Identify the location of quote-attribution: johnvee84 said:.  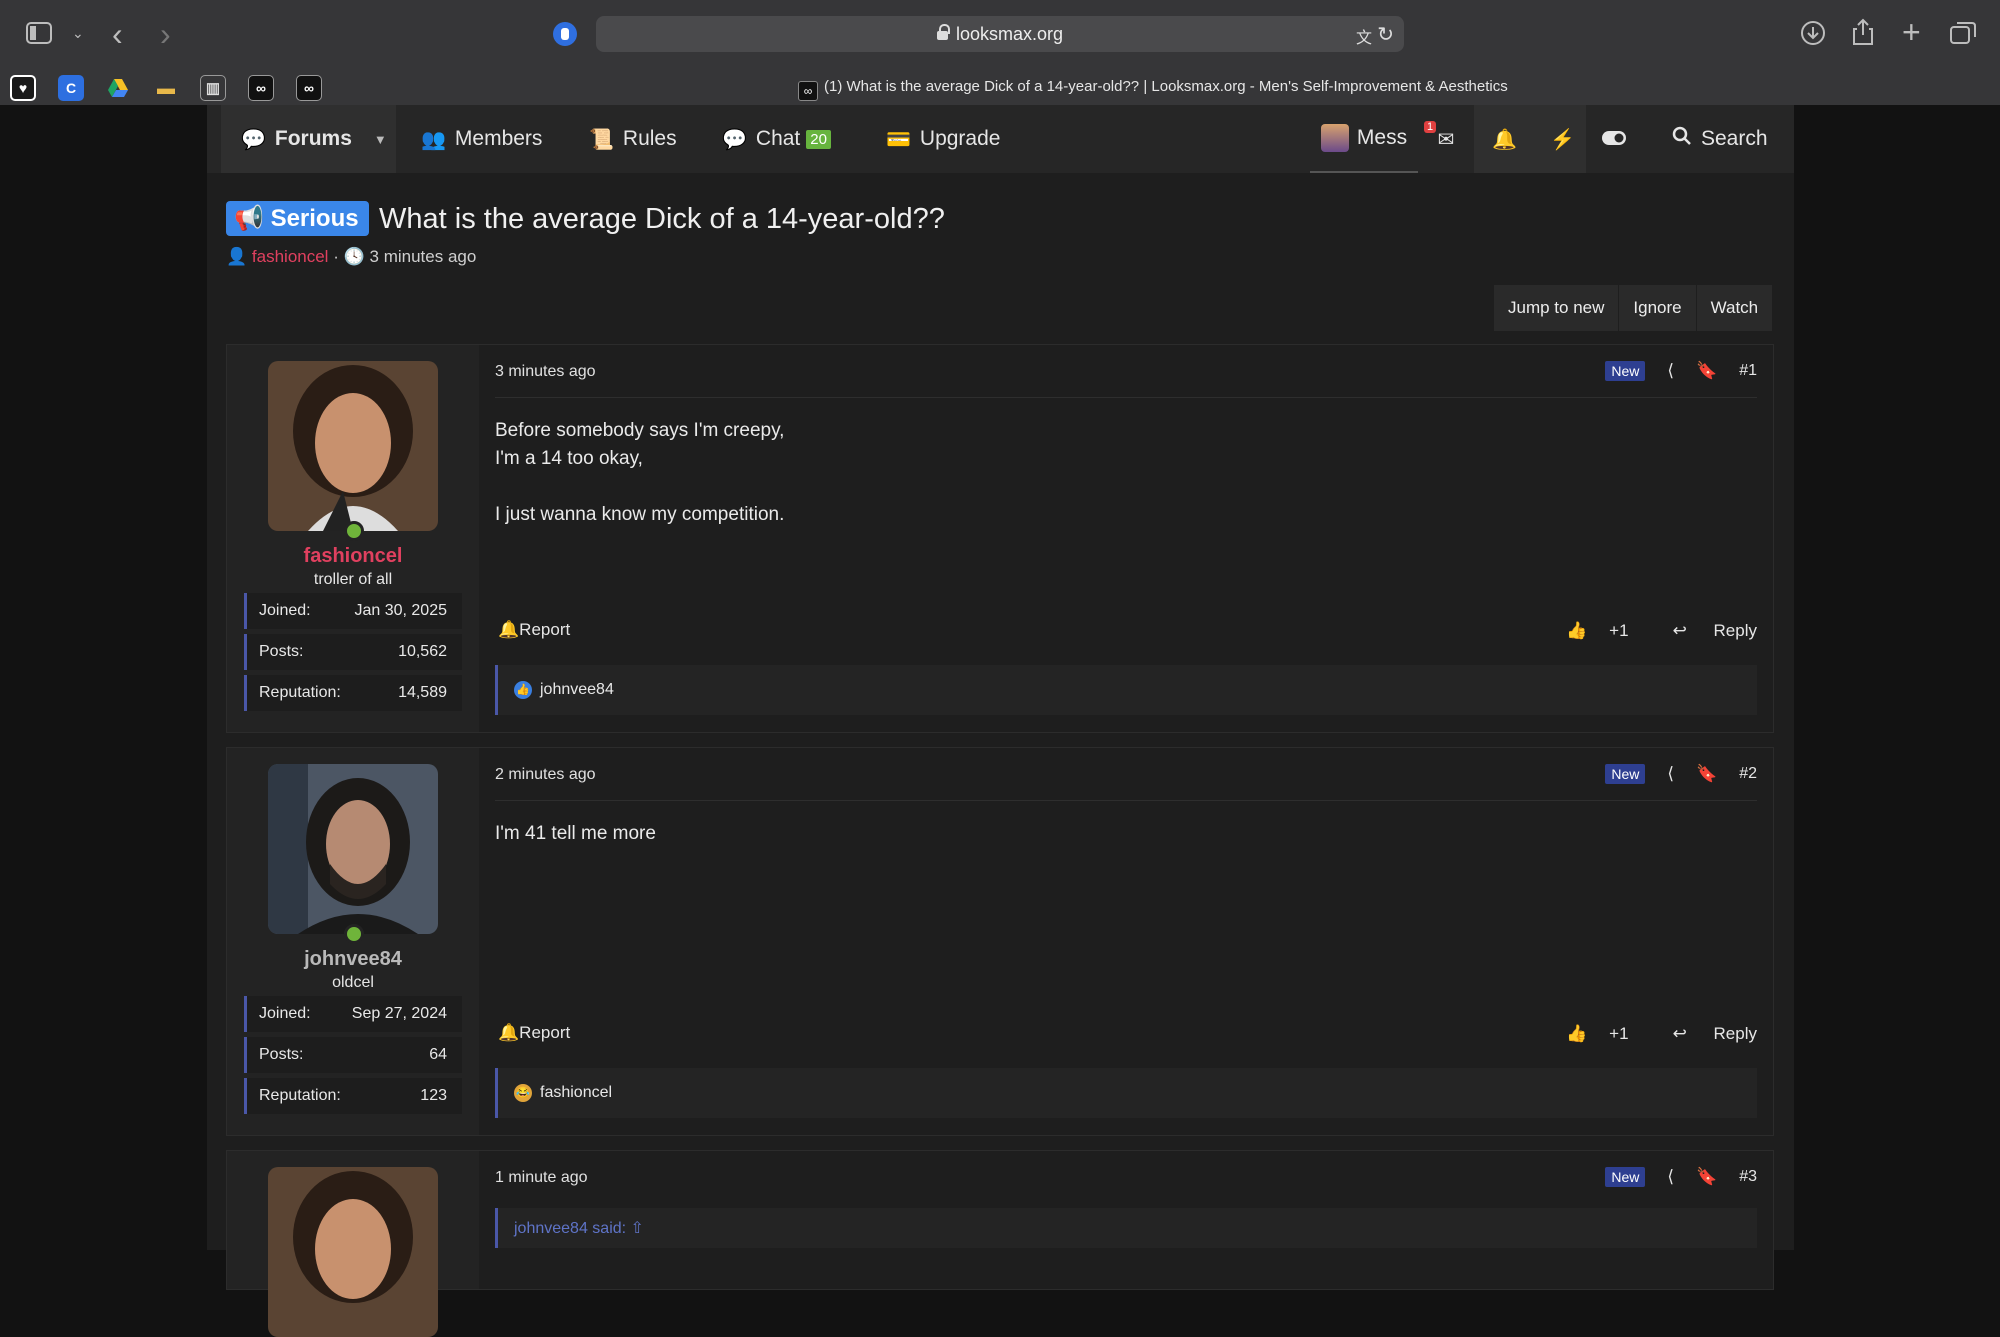
(570, 1228).